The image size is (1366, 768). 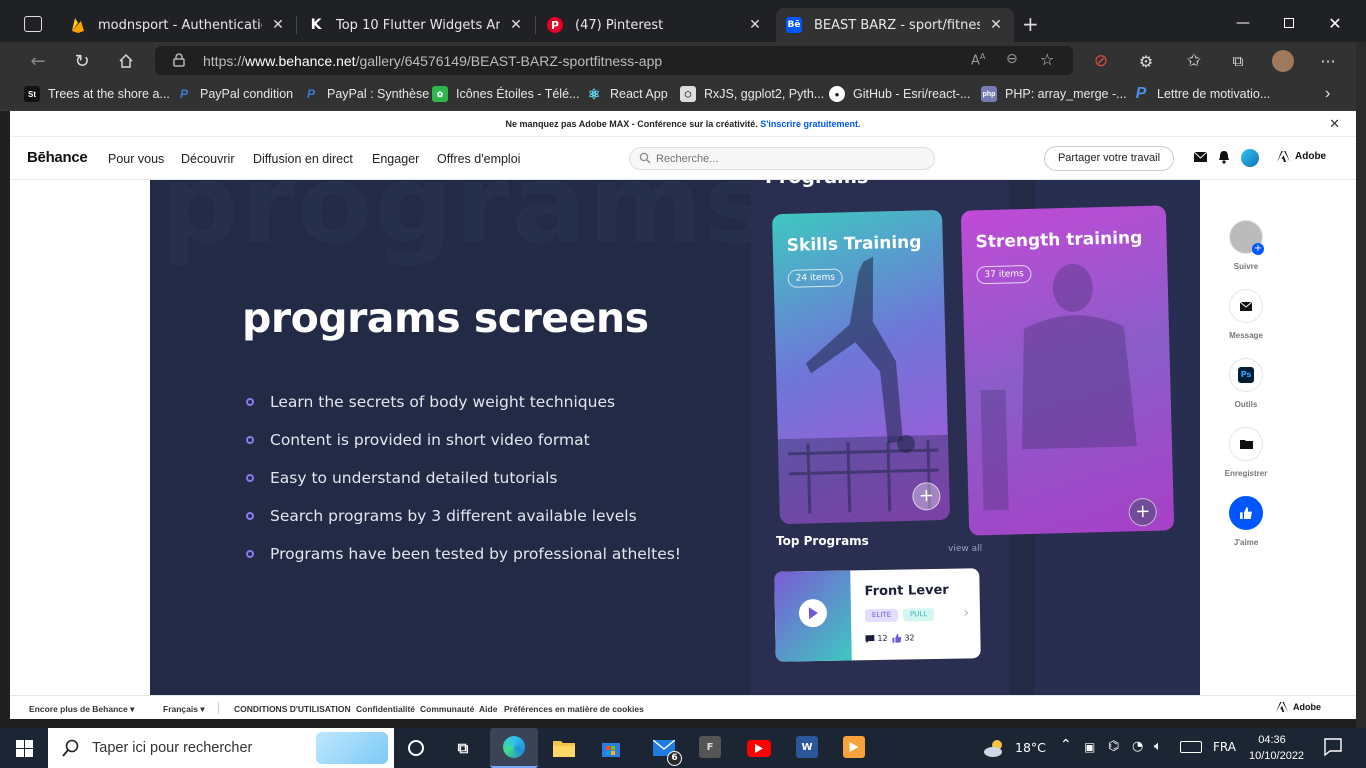 What do you see at coordinates (854, 244) in the screenshot?
I see `card-title: Skills Training` at bounding box center [854, 244].